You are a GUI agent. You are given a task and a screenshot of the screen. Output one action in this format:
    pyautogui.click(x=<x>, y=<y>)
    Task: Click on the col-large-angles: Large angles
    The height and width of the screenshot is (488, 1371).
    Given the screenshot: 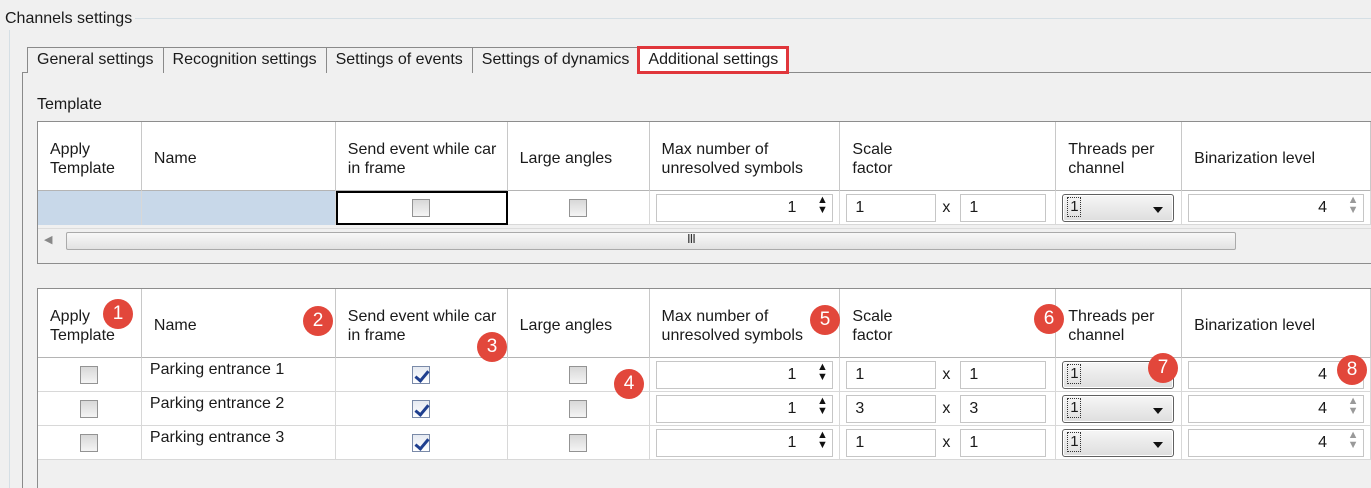 What is the action you would take?
    pyautogui.click(x=579, y=156)
    